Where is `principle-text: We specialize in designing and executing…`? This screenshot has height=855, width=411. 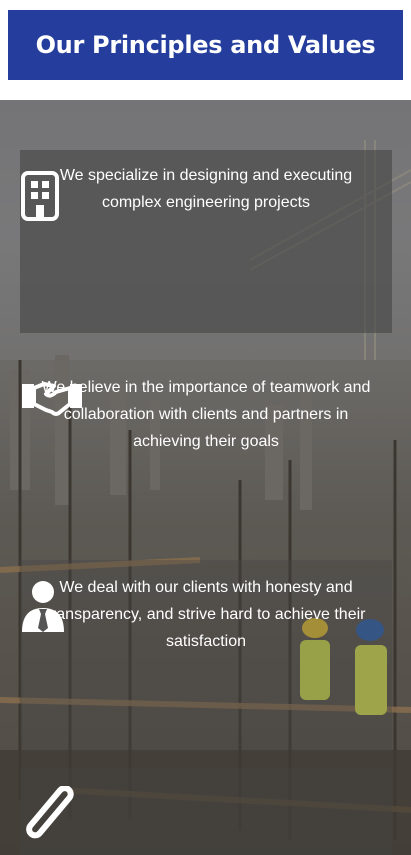
principle-text: We specialize in designing and executing… is located at coordinates (206, 189).